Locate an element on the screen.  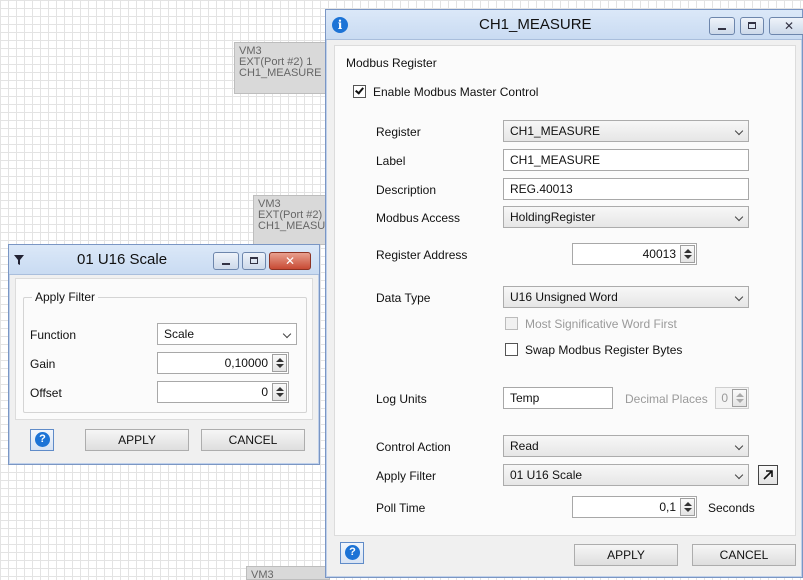
enable-master-checkbox is located at coordinates (359, 91).